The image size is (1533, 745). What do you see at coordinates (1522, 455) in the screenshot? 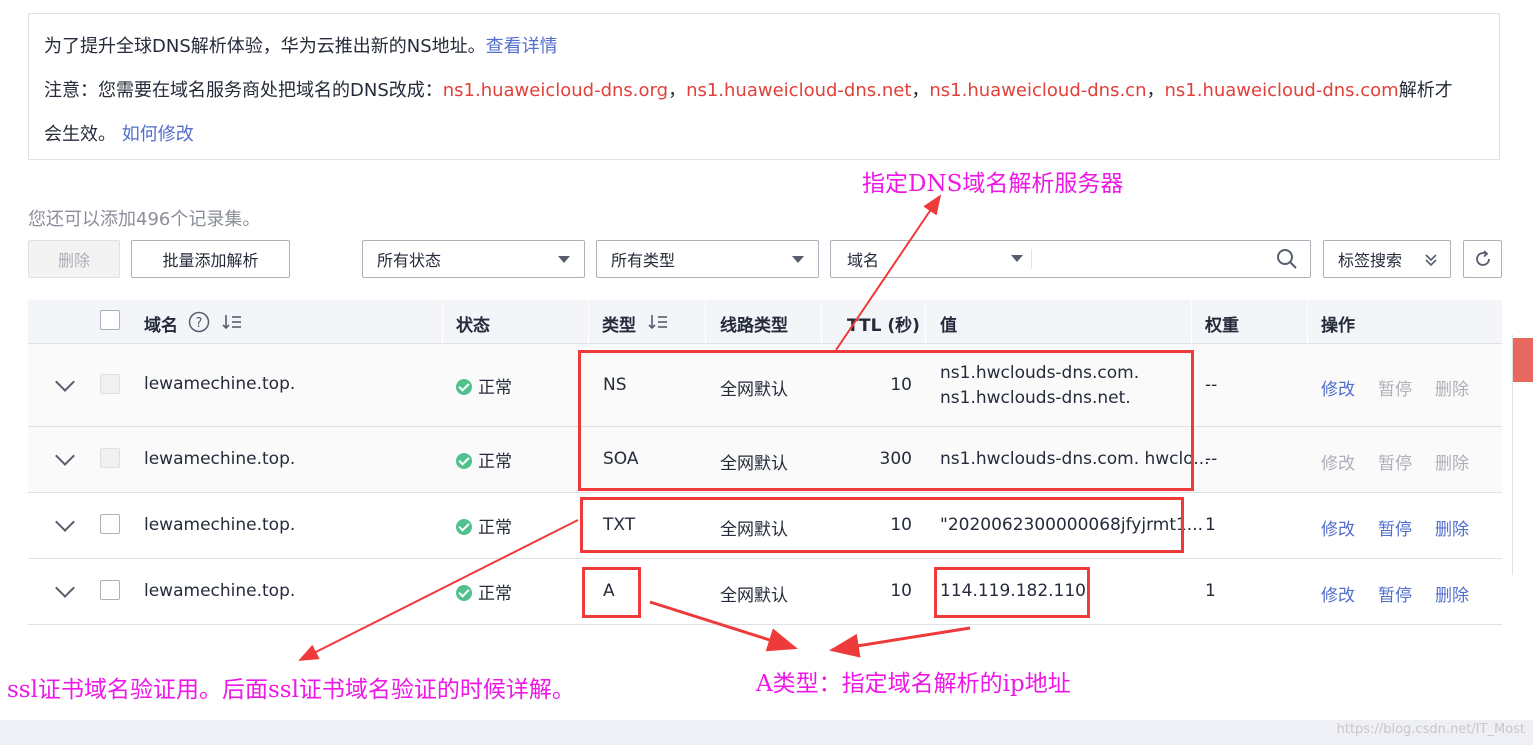
I see `floating-sidebar` at bounding box center [1522, 455].